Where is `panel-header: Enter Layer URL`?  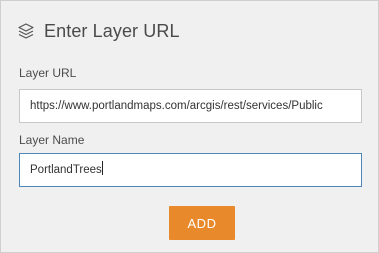 panel-header: Enter Layer URL is located at coordinates (98, 31).